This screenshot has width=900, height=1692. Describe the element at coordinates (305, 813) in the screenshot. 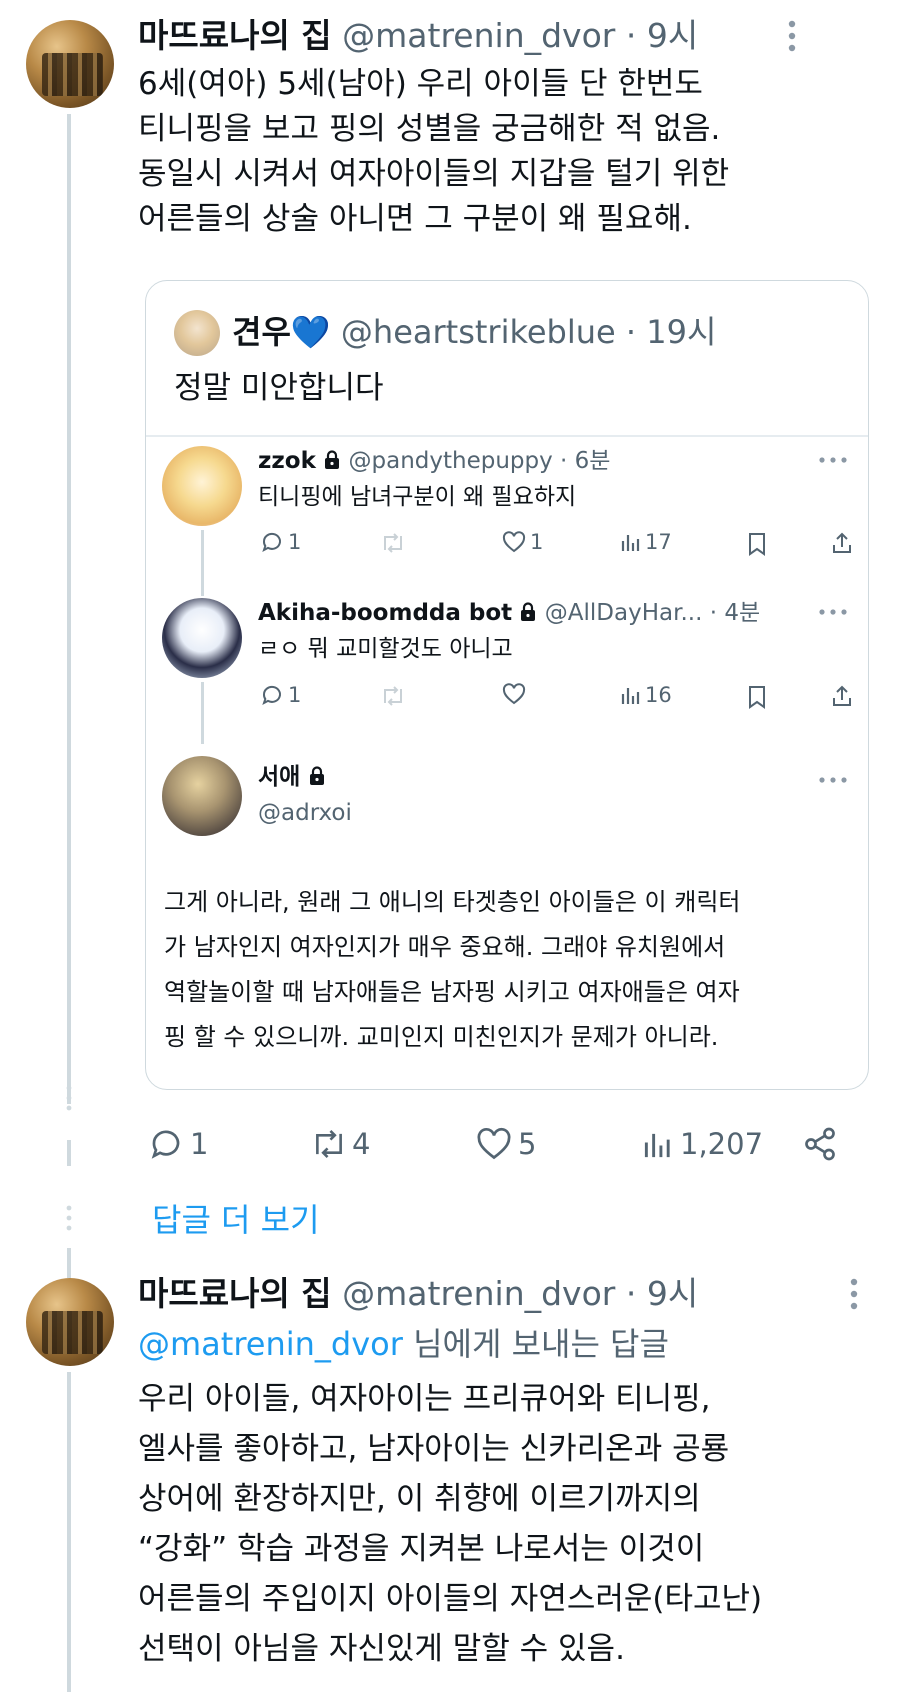

I see `reply-author-handle: @adrxoi` at that location.